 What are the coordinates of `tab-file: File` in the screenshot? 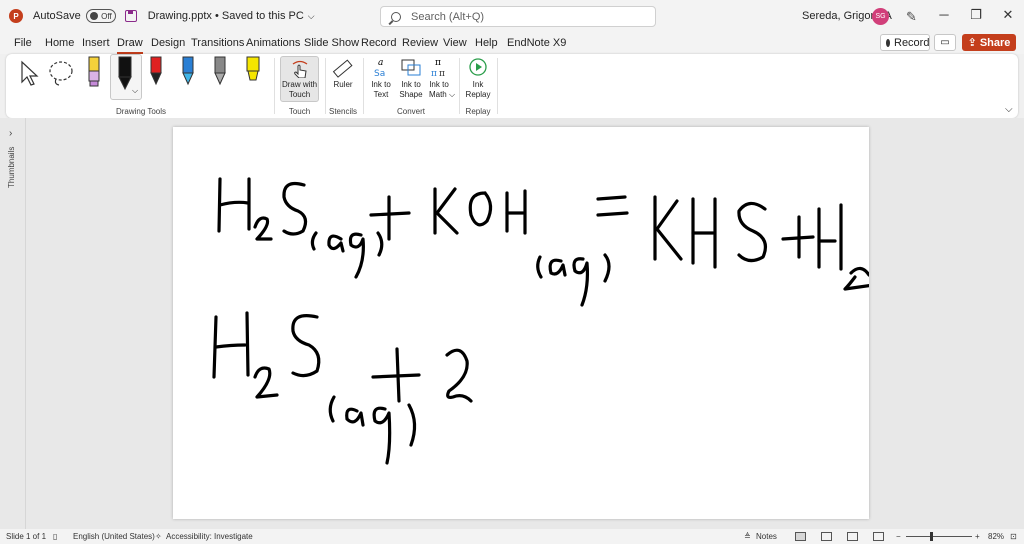 It's located at (23, 43).